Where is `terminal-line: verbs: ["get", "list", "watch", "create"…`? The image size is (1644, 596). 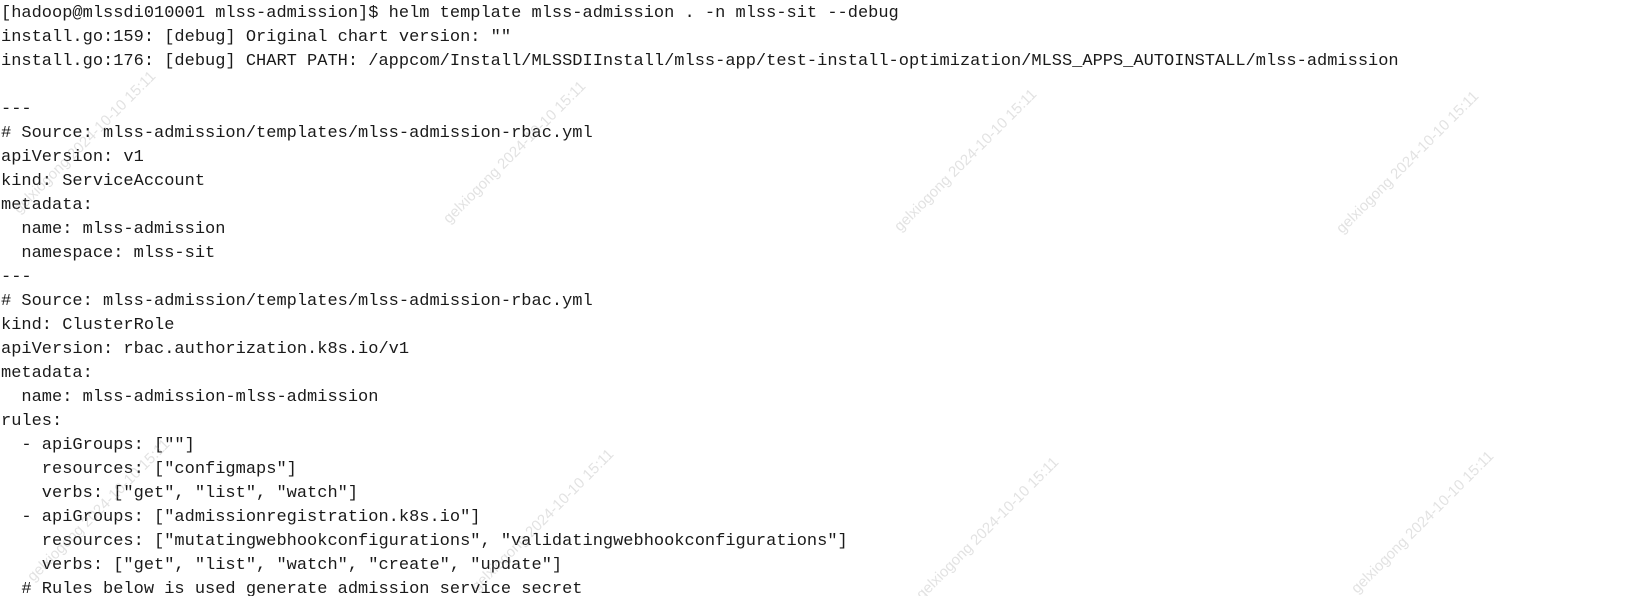
terminal-line: verbs: ["get", "list", "watch", "create"… is located at coordinates (282, 565).